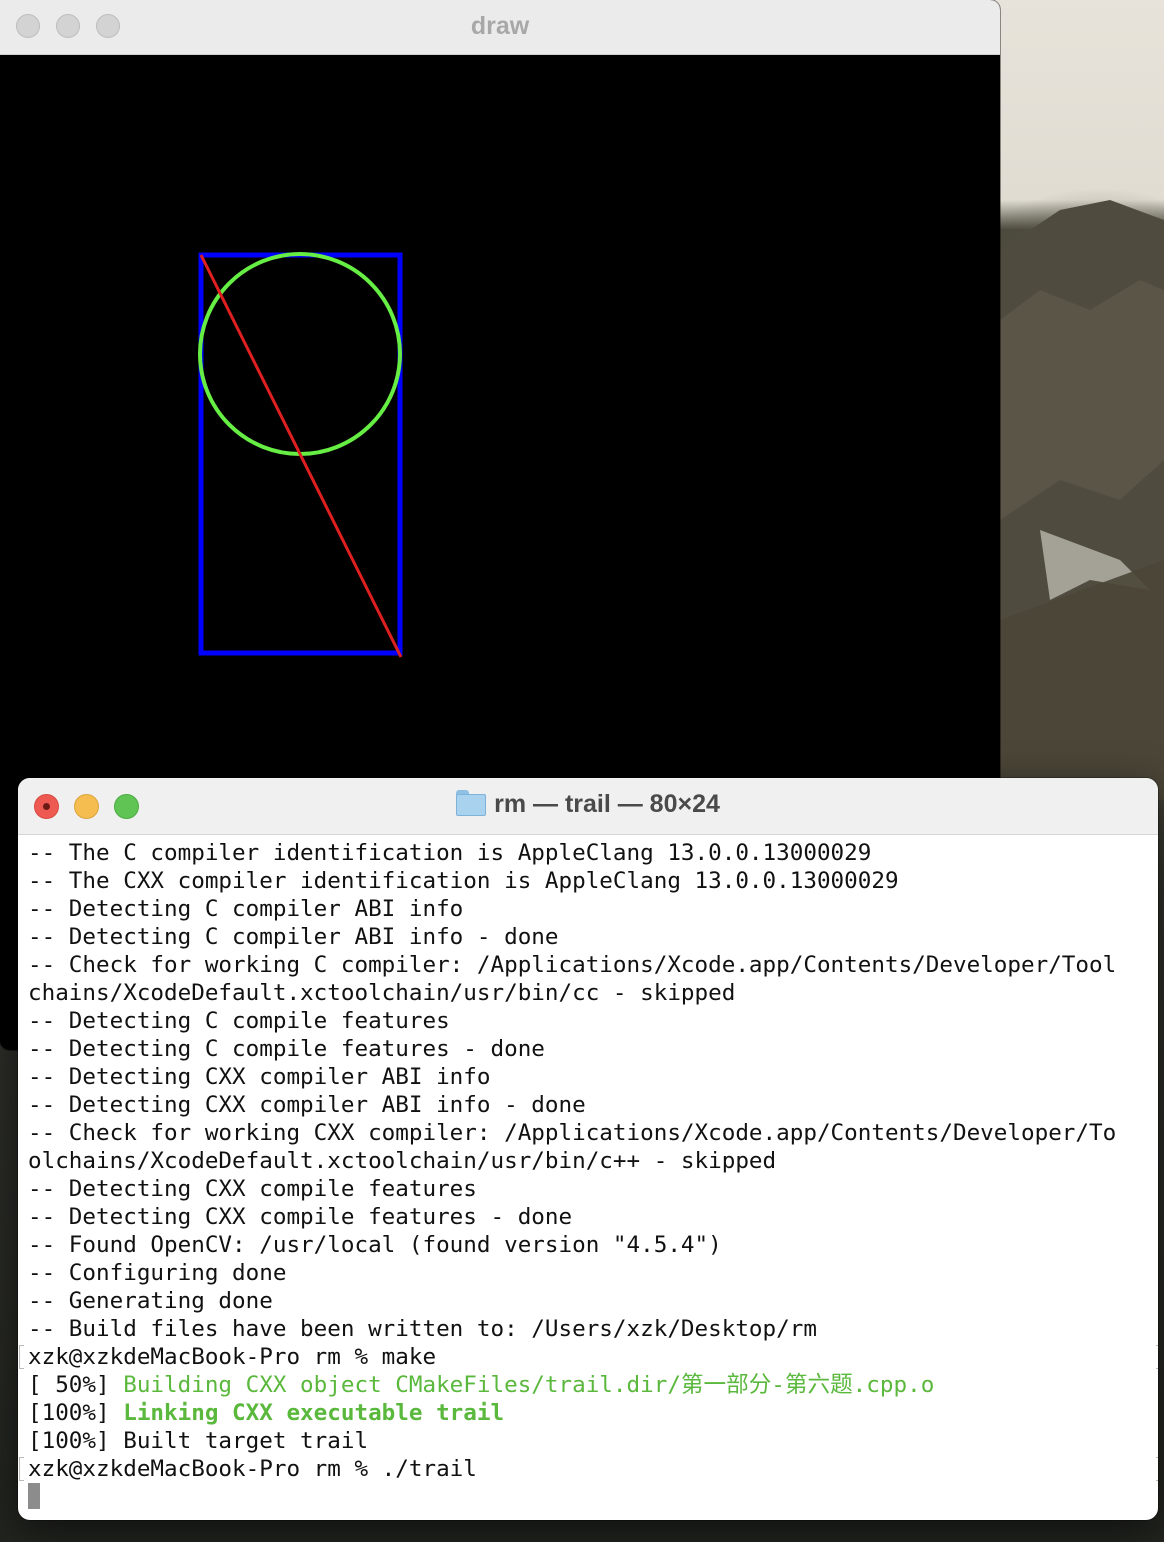 Image resolution: width=1164 pixels, height=1542 pixels. Describe the element at coordinates (588, 1357) in the screenshot. I see `prompt-line: xzk@xzkdeMacBook-Pro rm % make` at that location.